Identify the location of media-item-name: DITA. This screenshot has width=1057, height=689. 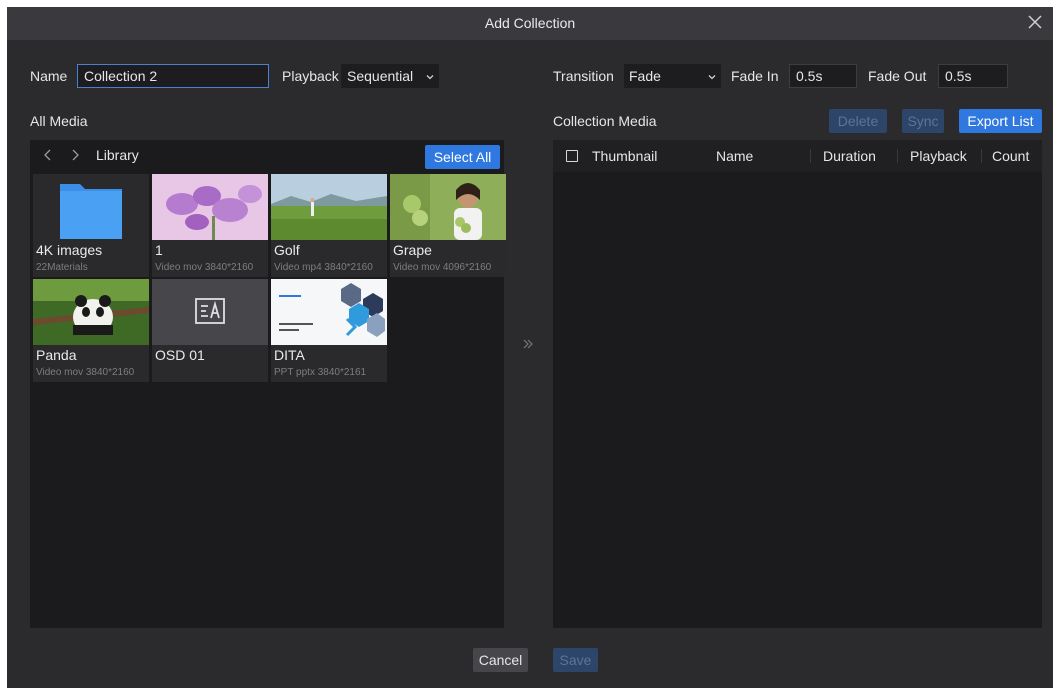
(289, 355).